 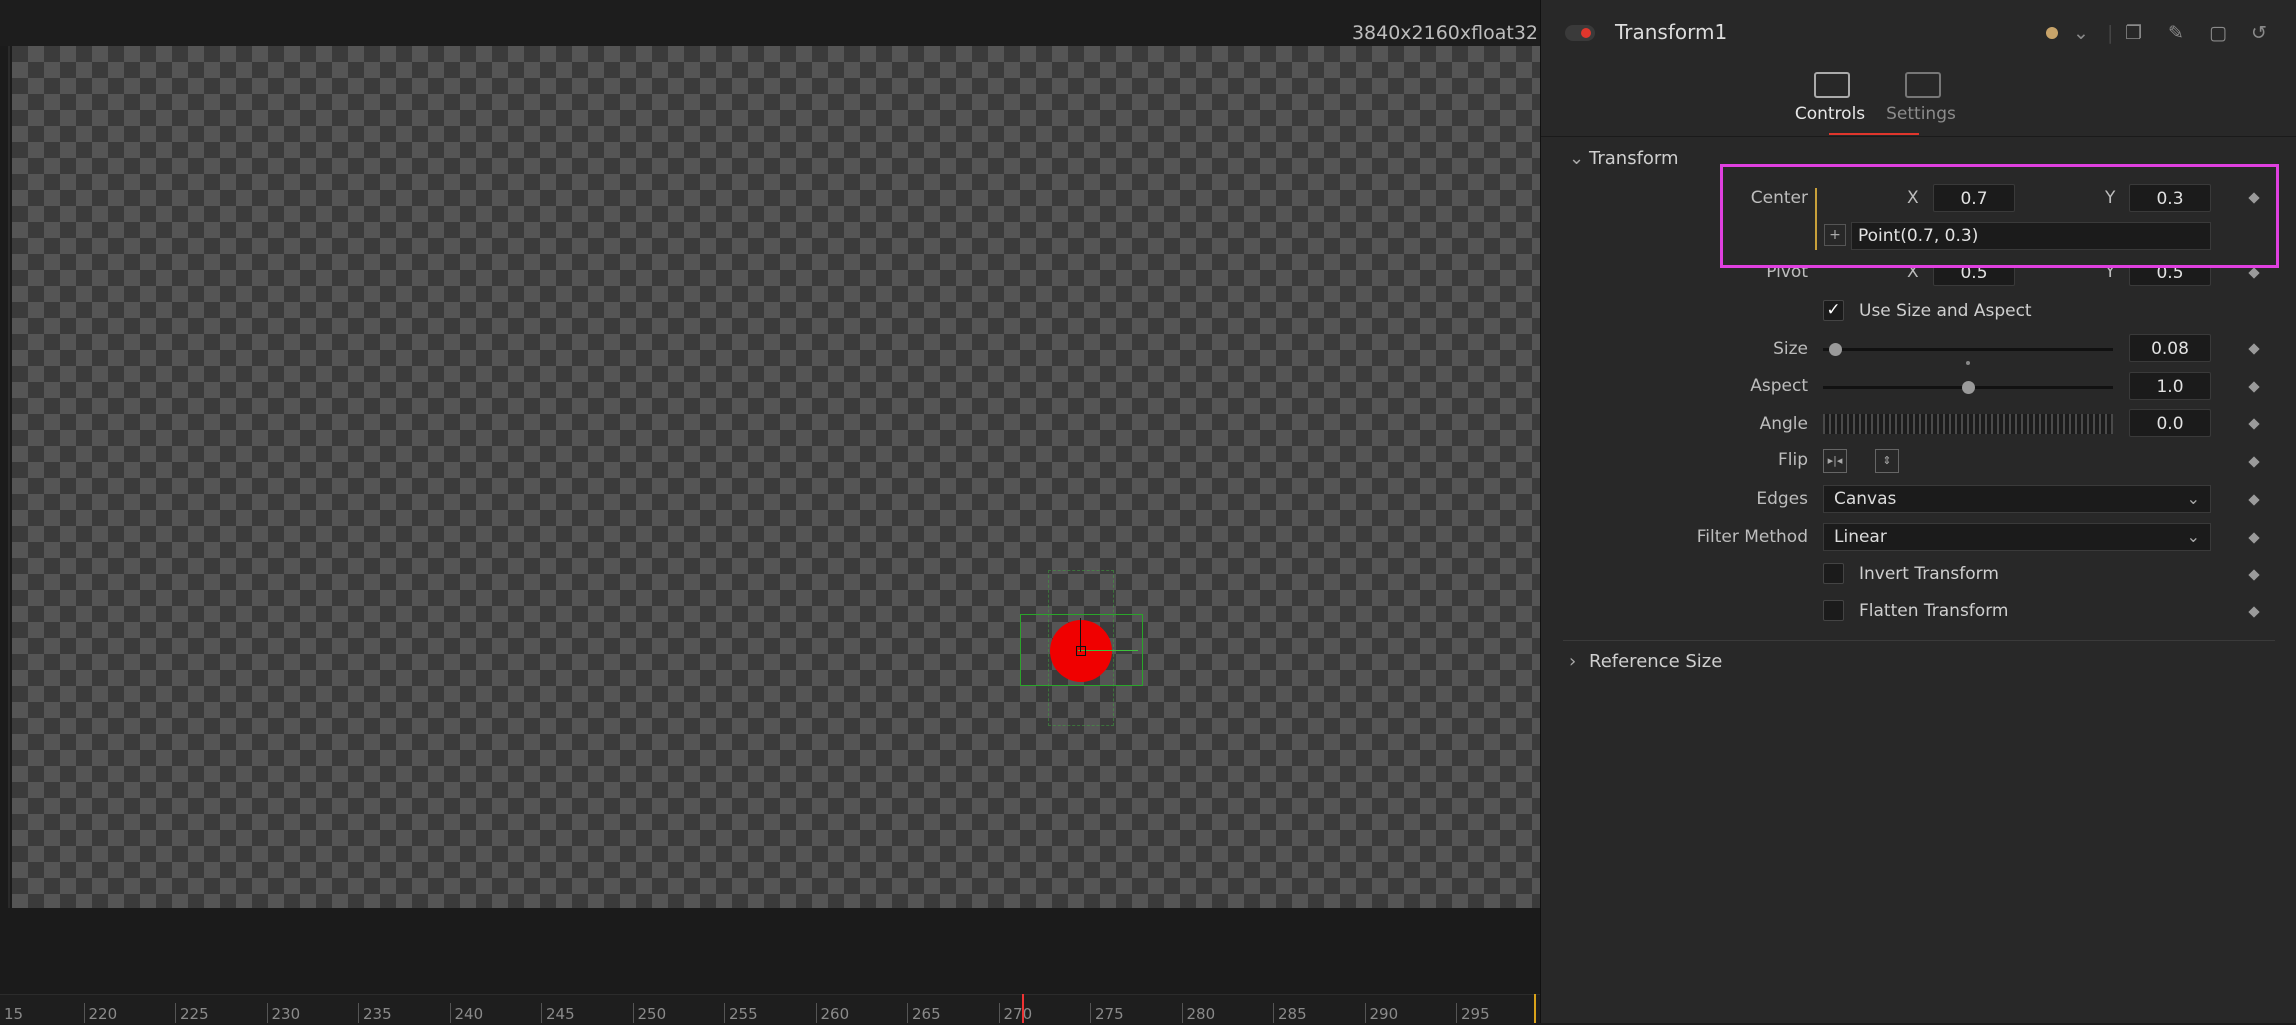 What do you see at coordinates (1782, 499) in the screenshot?
I see `edges-label: Edges` at bounding box center [1782, 499].